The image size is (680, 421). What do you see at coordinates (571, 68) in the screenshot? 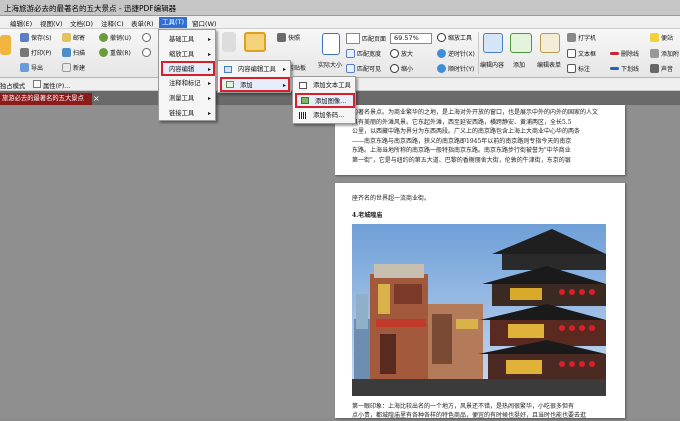
I see `callout-icon` at bounding box center [571, 68].